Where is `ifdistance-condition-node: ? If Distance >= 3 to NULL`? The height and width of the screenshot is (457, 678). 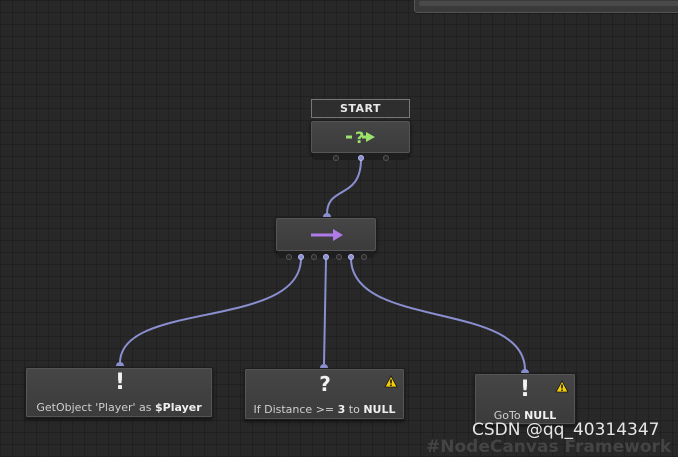 ifdistance-condition-node: ? If Distance >= 3 to NULL is located at coordinates (324, 394).